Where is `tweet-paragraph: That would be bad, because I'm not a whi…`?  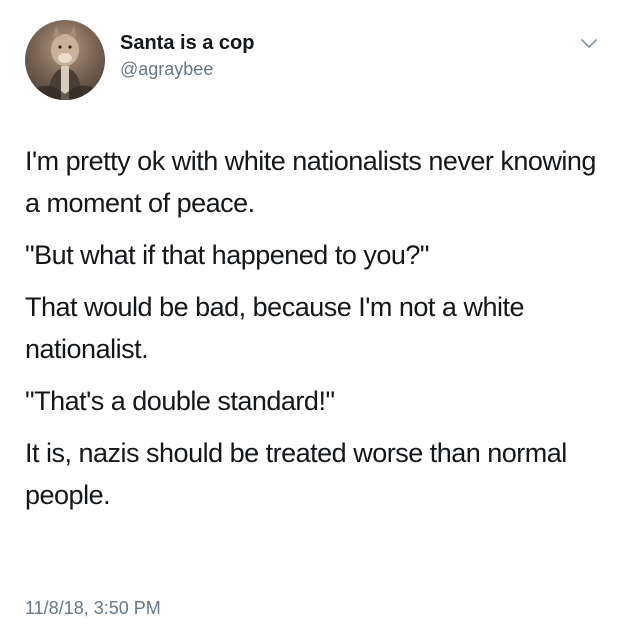 tweet-paragraph: That would be bad, because I'm not a whi… is located at coordinates (274, 328).